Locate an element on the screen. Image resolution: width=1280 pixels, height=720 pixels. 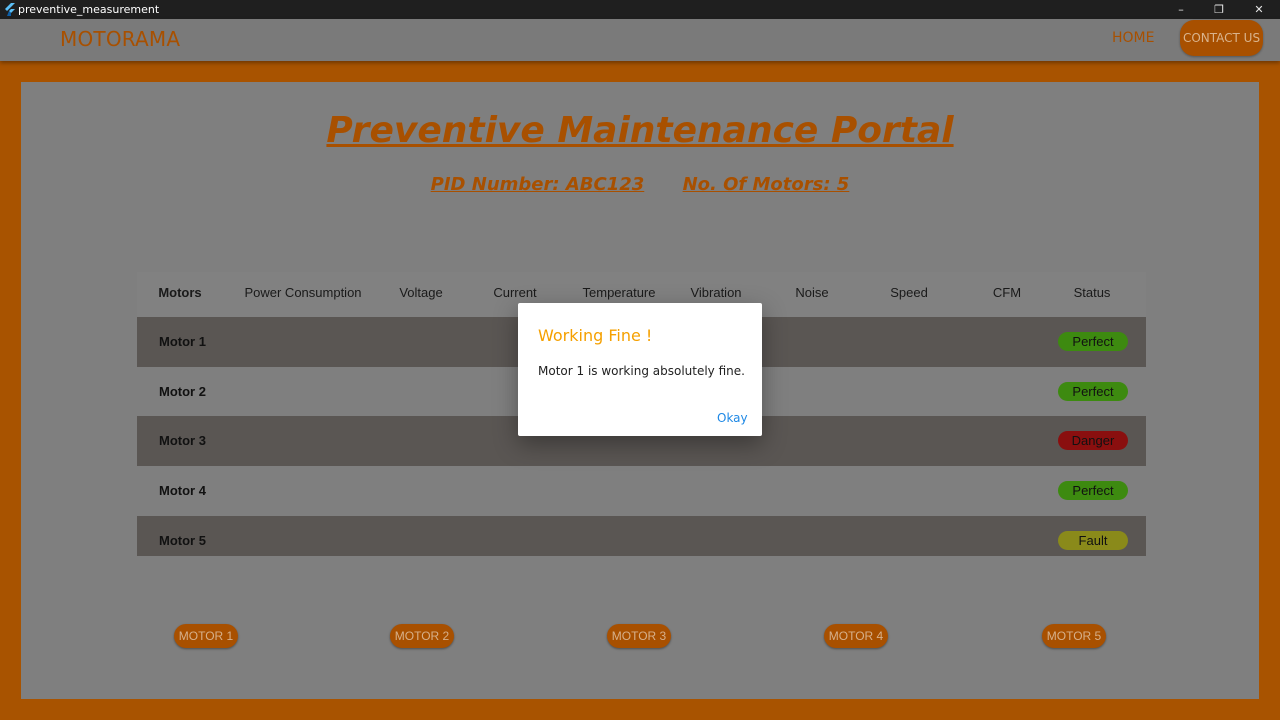
motor-2-button: MOTOR 2 is located at coordinates (422, 636).